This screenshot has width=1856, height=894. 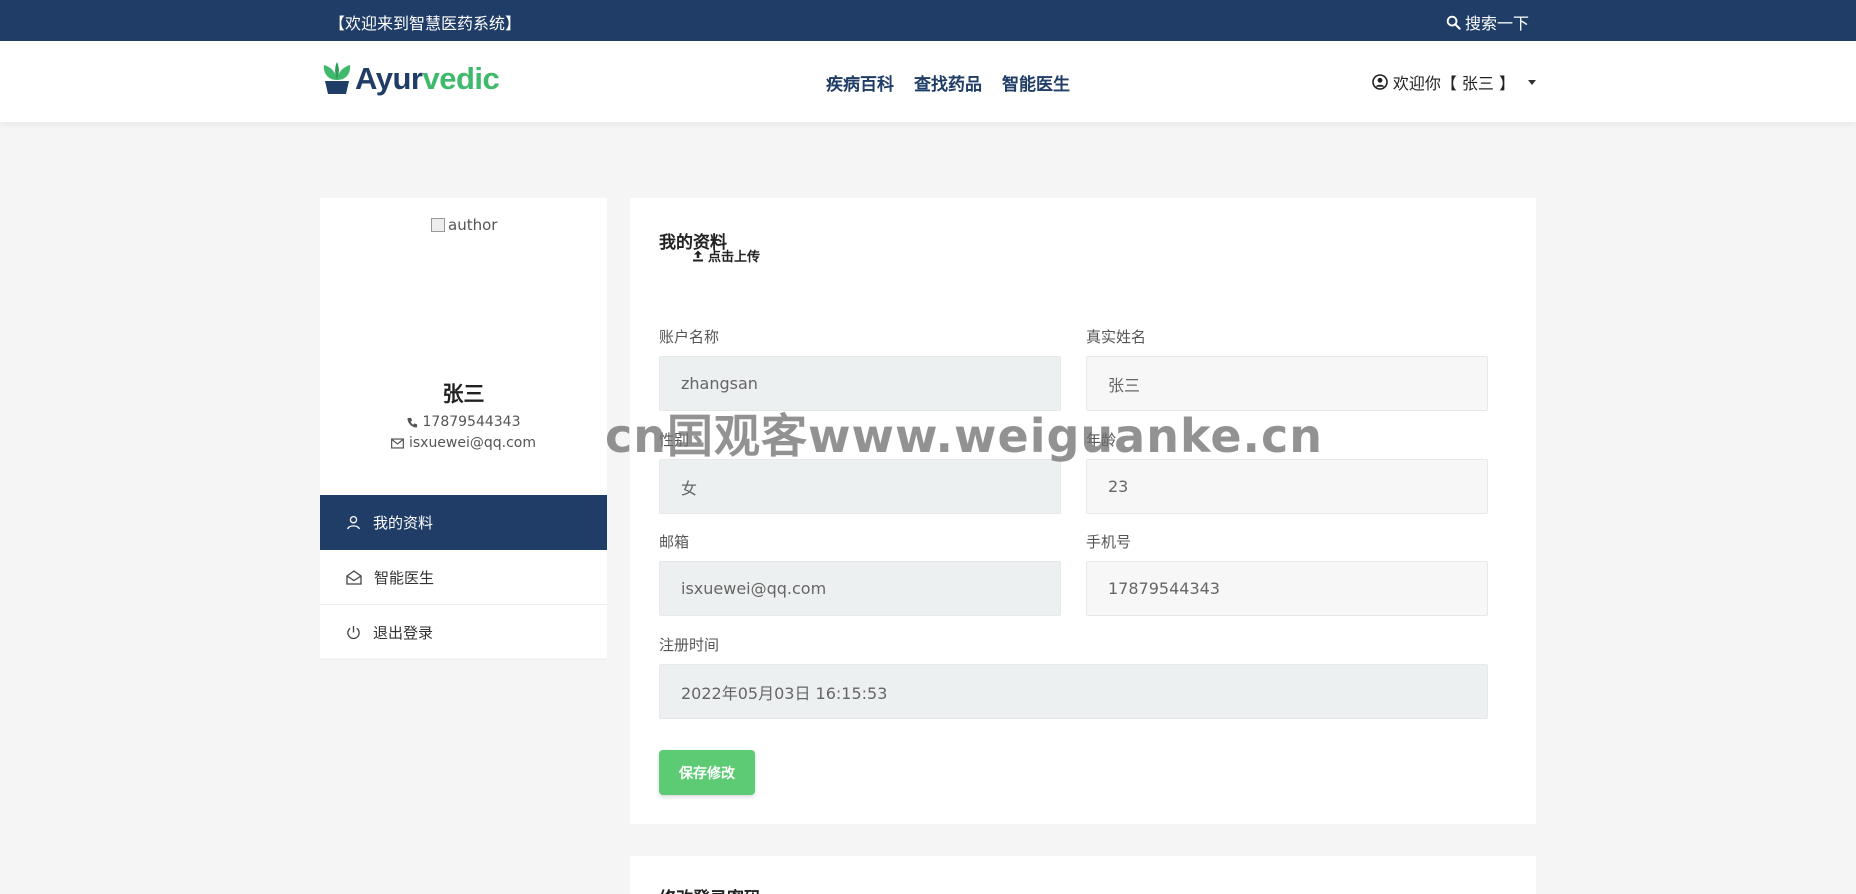 What do you see at coordinates (1453, 22) in the screenshot?
I see `search-icon` at bounding box center [1453, 22].